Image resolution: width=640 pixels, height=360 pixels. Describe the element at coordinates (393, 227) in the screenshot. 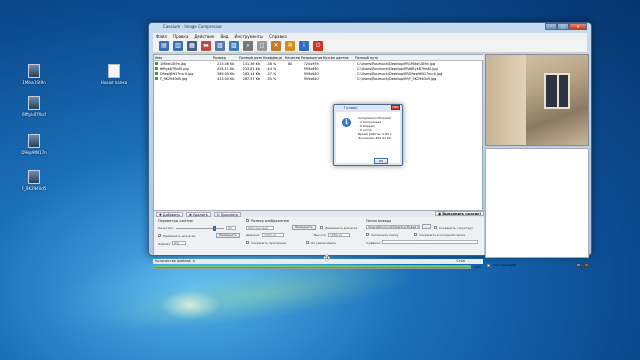

I see `output-path-input: \Users\Roumuck\Desktop\Новая папка` at that location.